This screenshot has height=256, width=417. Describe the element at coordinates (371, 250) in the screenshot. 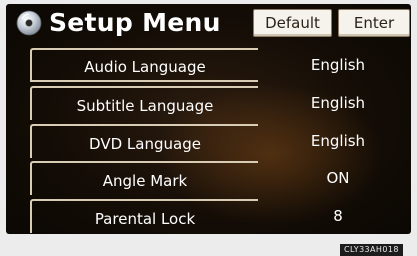

I see `figure-code-label: CLY33AH018` at that location.